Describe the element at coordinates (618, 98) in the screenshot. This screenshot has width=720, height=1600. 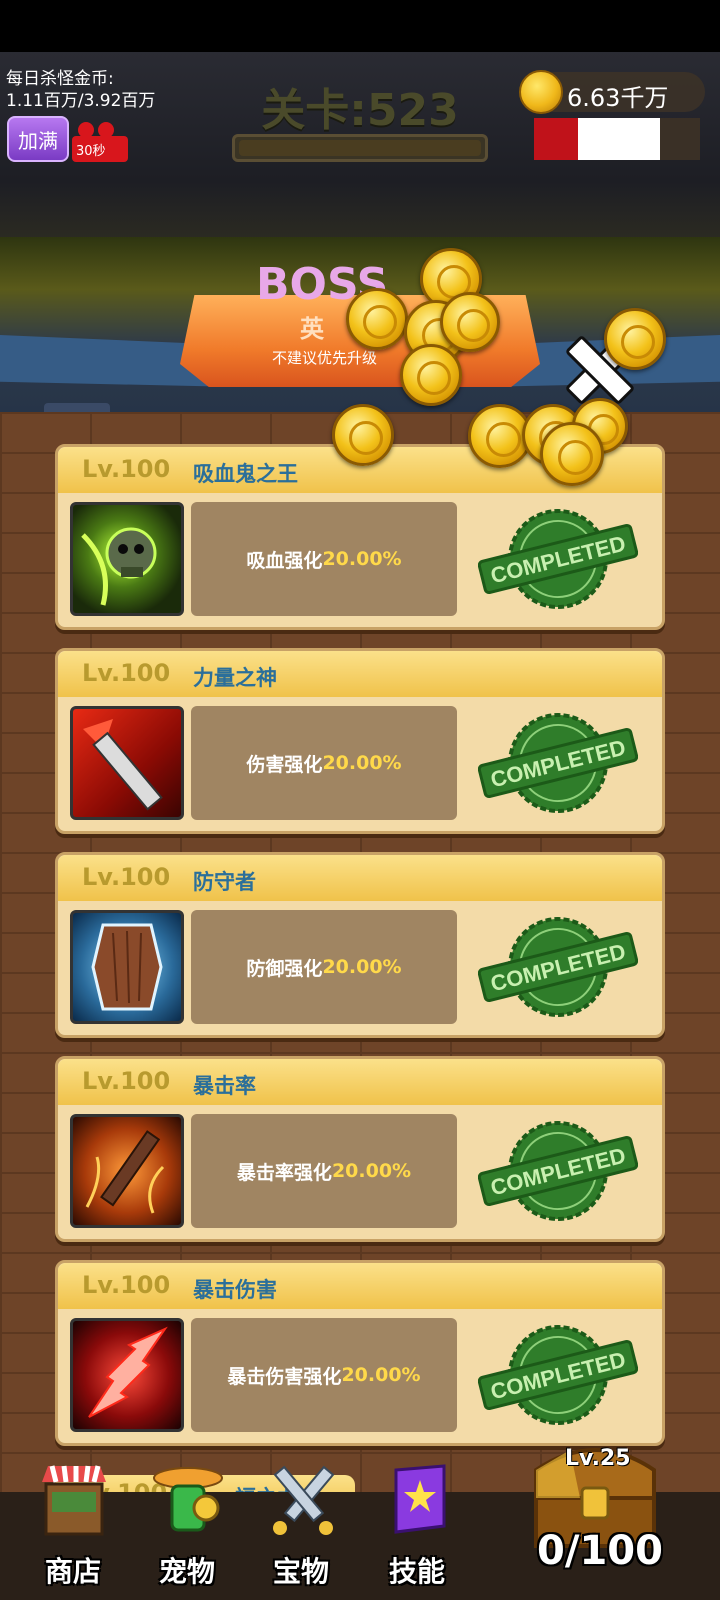
I see `gold-amount: 6.63千万` at that location.